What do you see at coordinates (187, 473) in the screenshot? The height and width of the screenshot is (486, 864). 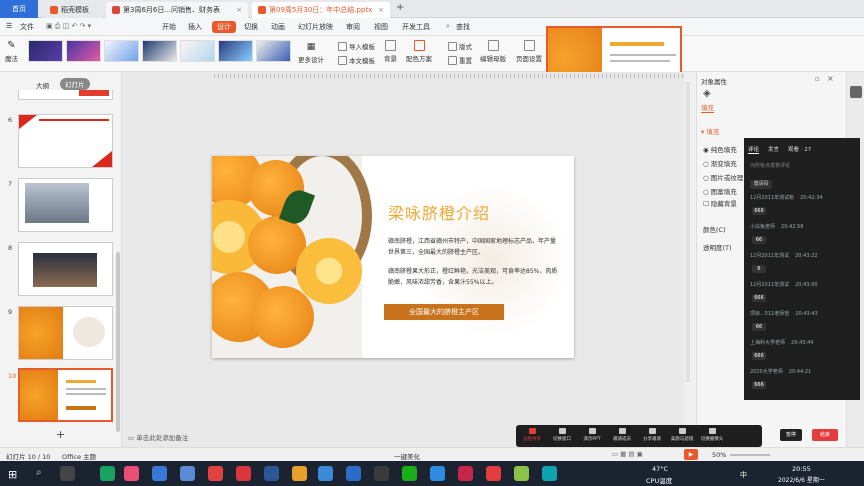 I see `app-icon-image` at bounding box center [187, 473].